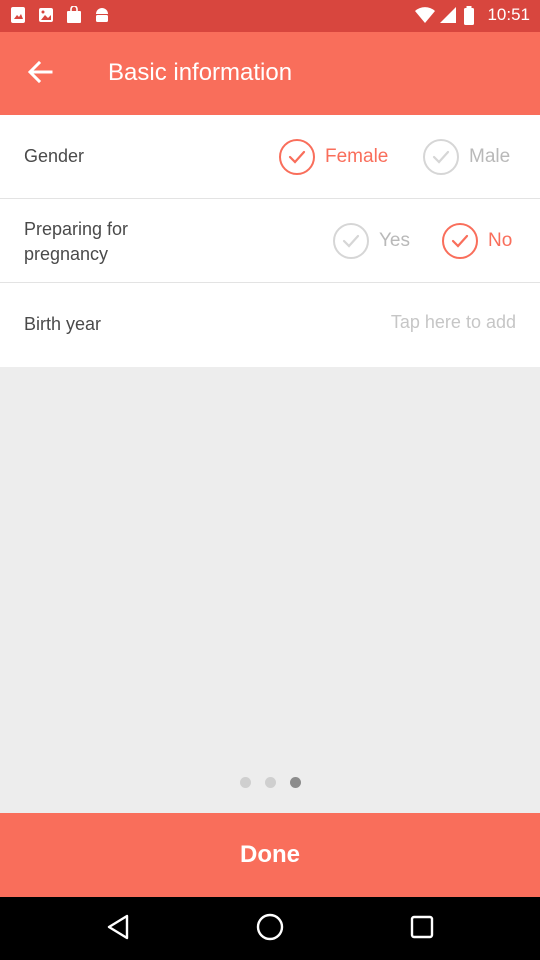 This screenshot has height=960, width=540. I want to click on done-button: Done, so click(270, 855).